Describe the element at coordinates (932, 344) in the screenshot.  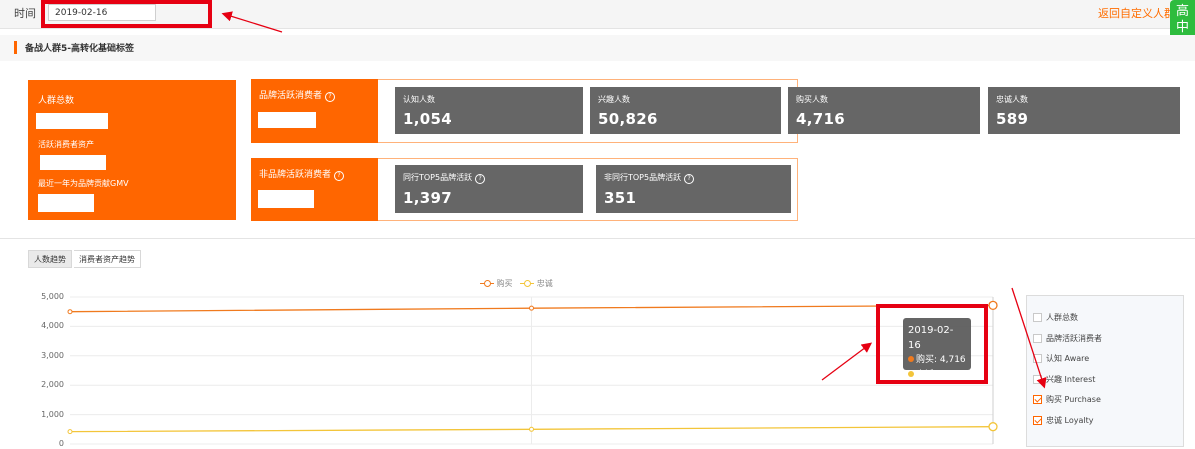
I see `tooltip-highlight-box` at that location.